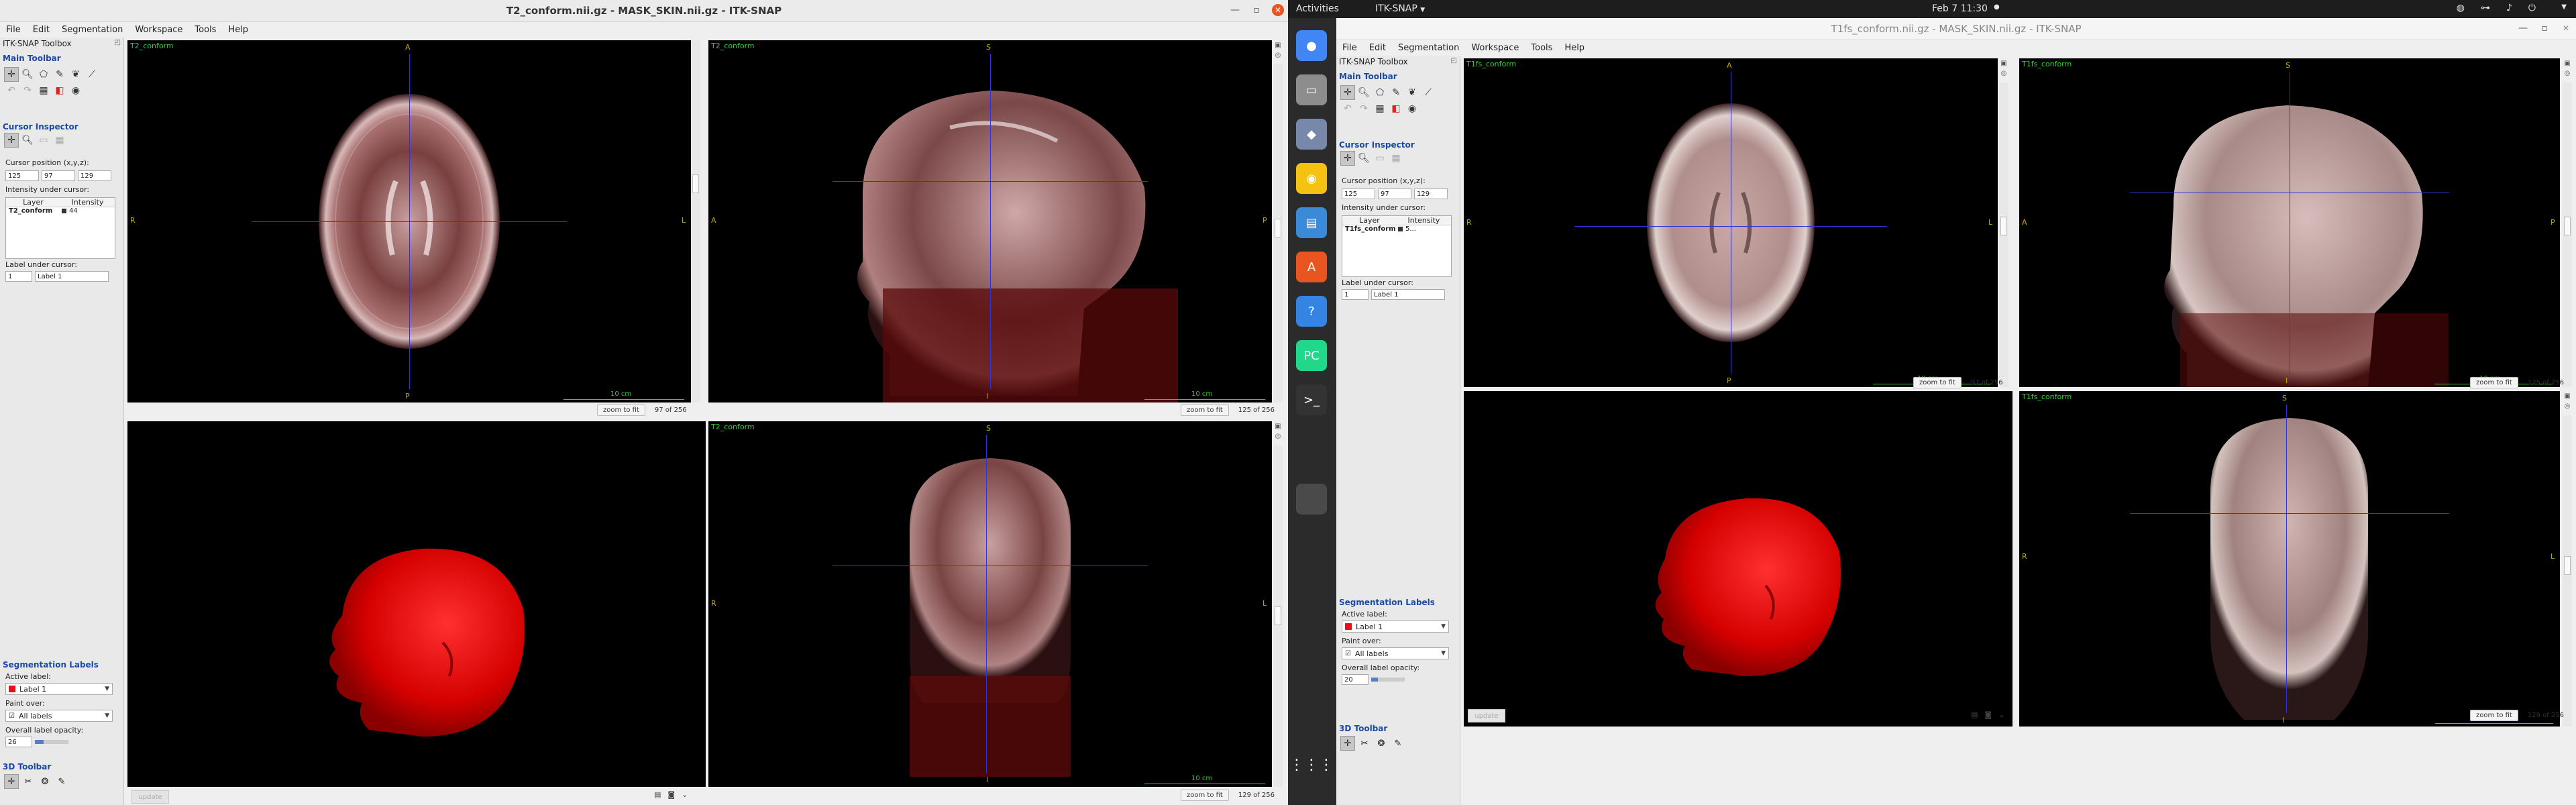  Describe the element at coordinates (11, 74) in the screenshot. I see `crosshair-tool-icon: ✛` at that location.